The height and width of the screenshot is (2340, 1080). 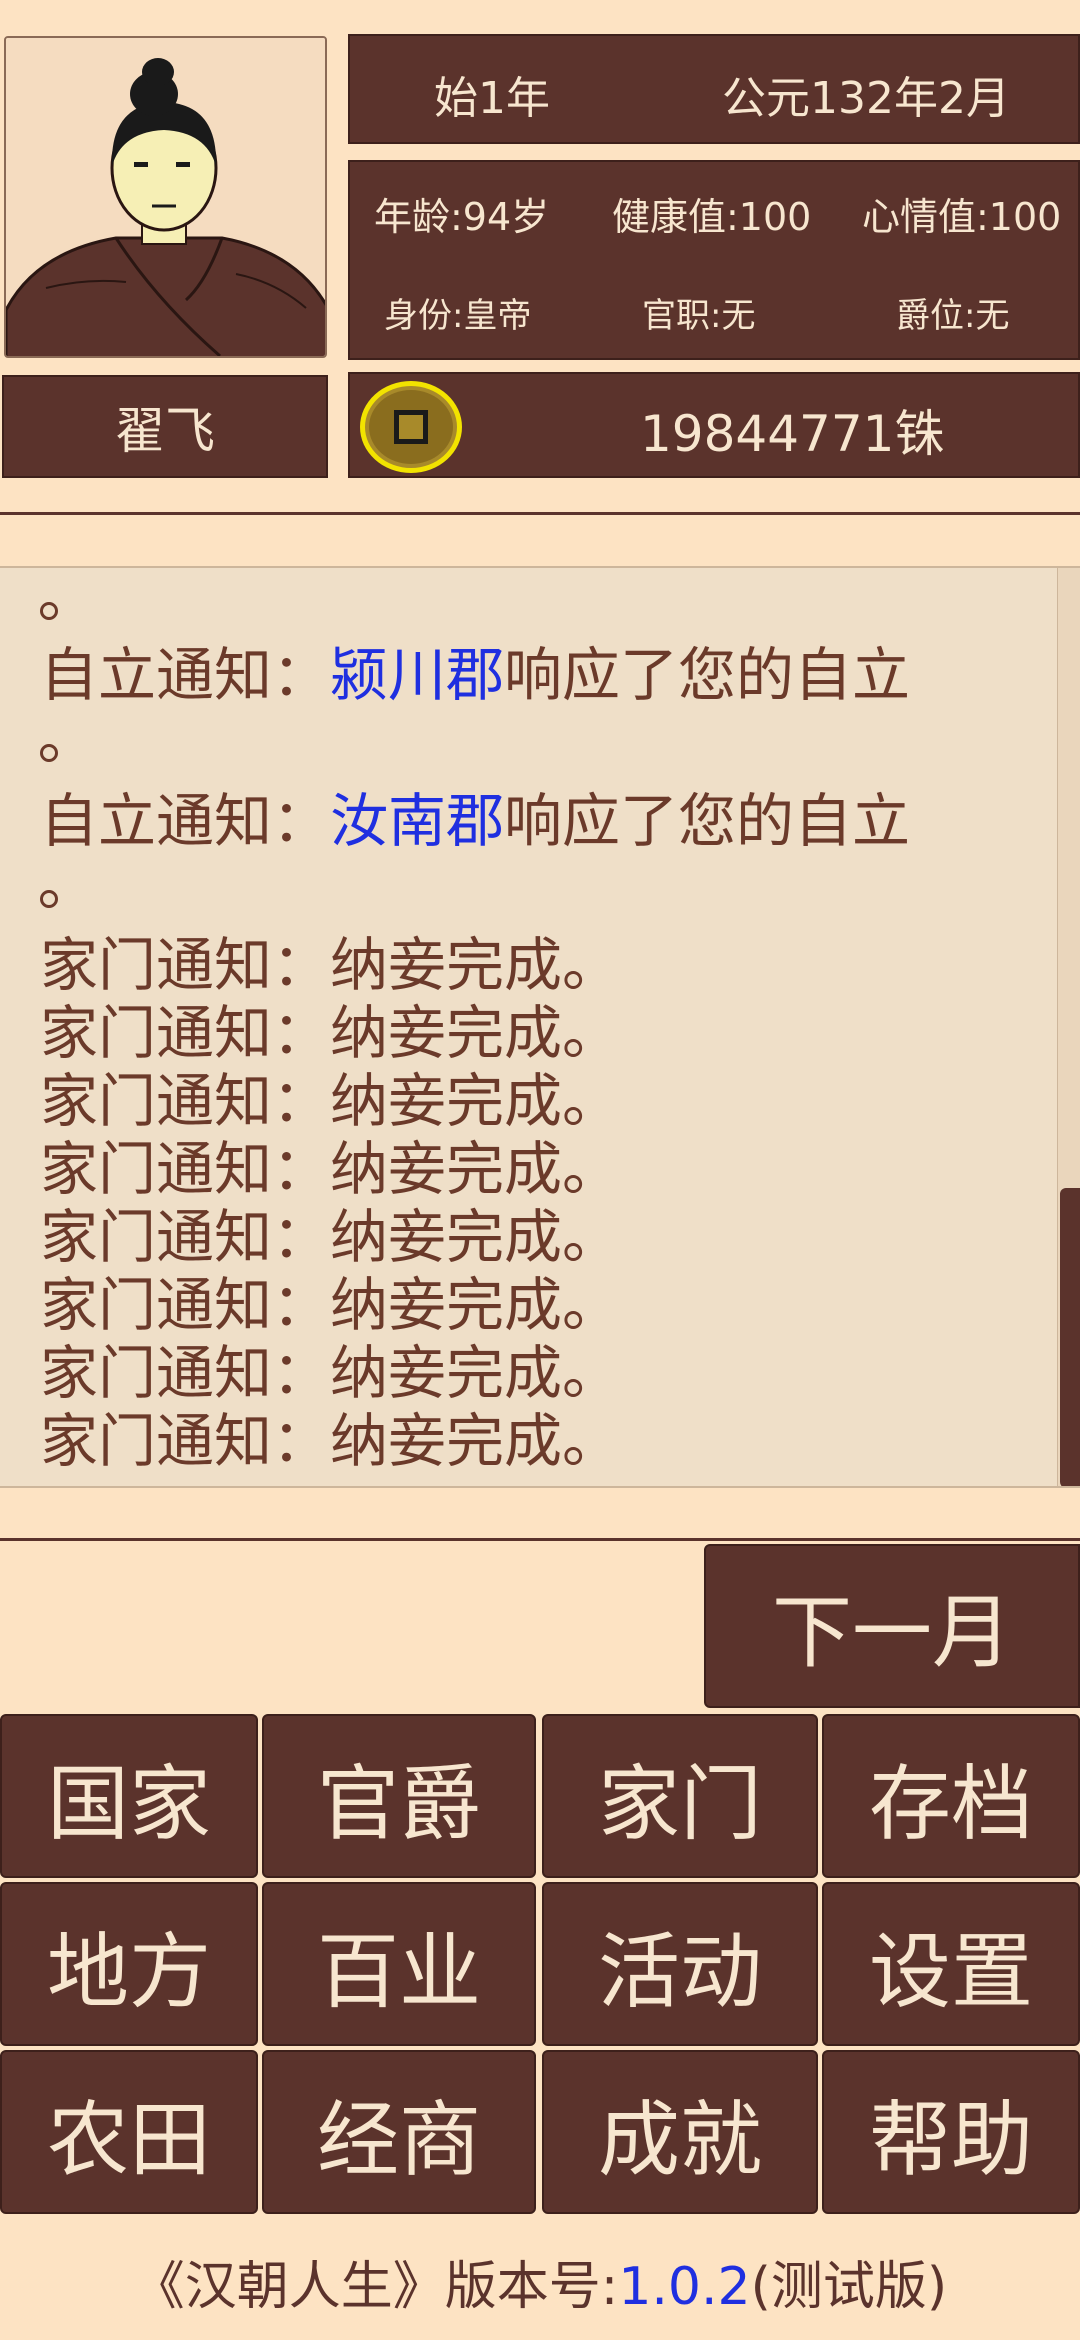 What do you see at coordinates (680, 1796) in the screenshot?
I see `menu-button-family: 家门` at bounding box center [680, 1796].